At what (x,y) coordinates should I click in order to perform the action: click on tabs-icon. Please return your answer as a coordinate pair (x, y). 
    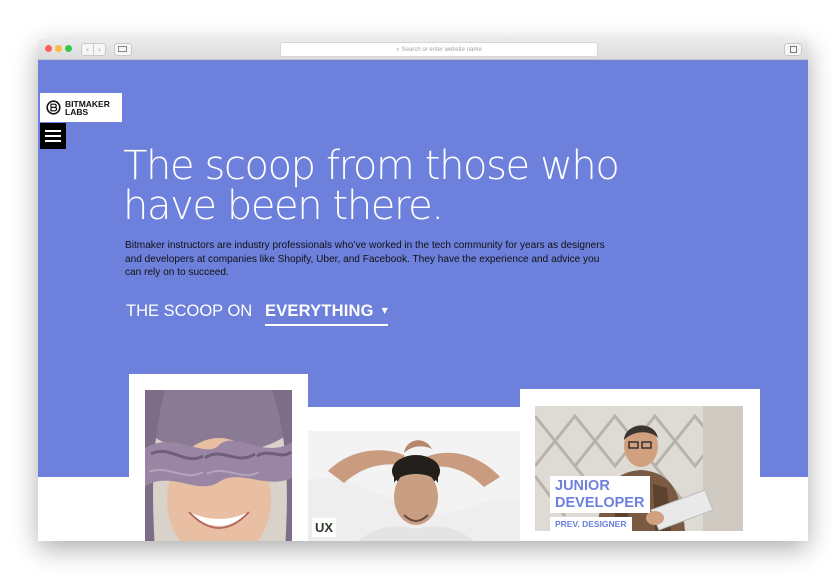
    Looking at the image, I should click on (793, 49).